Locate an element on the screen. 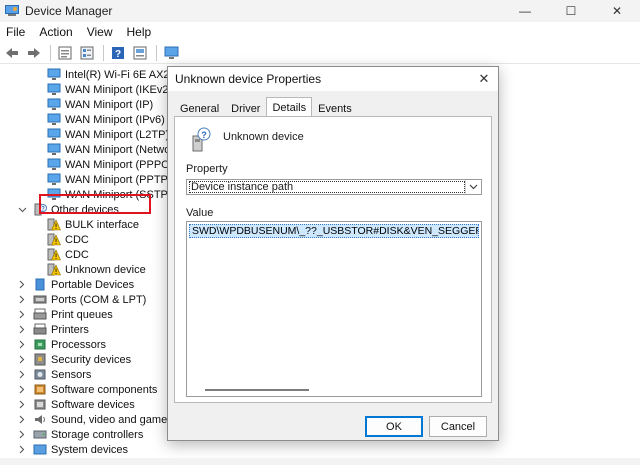 The width and height of the screenshot is (640, 465). properties-sheet-icon is located at coordinates (65, 52).